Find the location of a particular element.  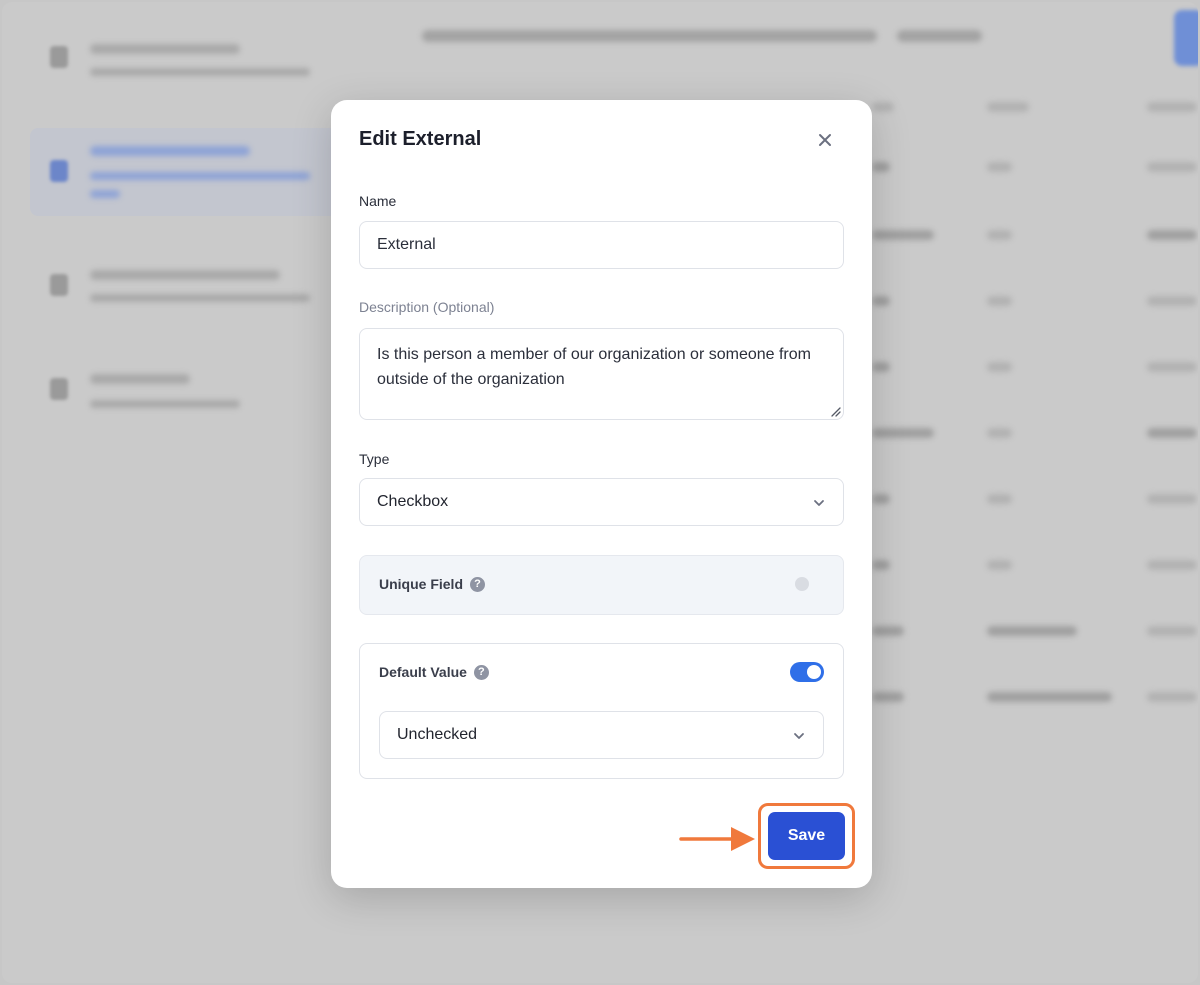

default-value-toggle is located at coordinates (807, 672).